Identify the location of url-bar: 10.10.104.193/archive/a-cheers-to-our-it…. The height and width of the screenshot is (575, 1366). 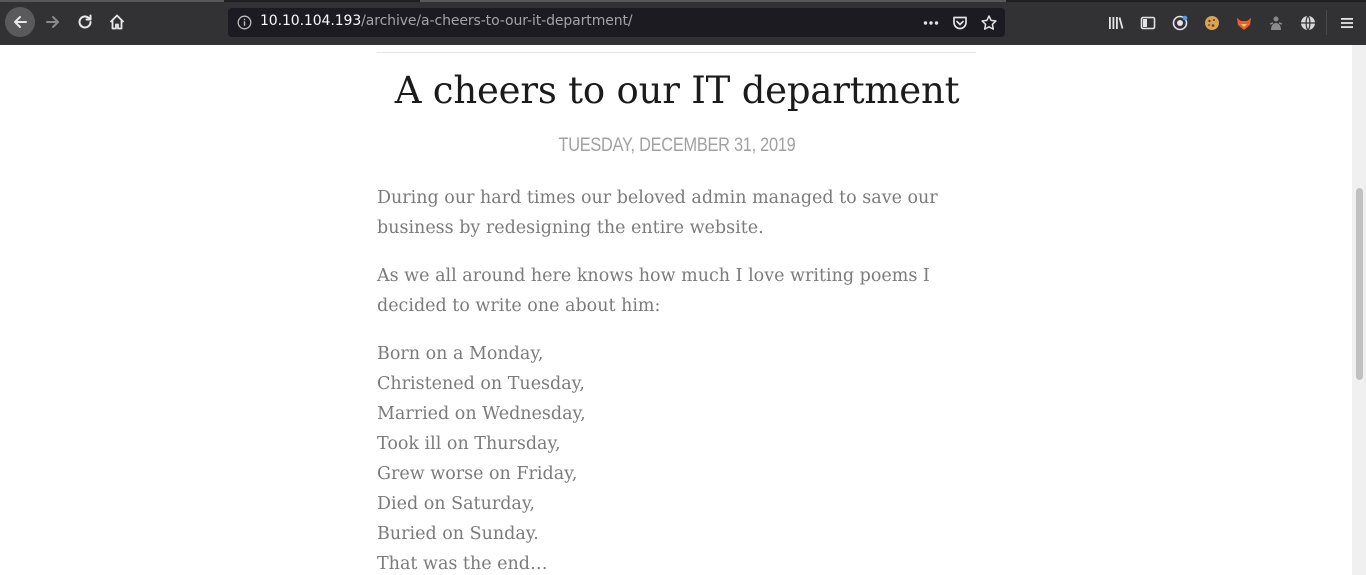
(616, 22).